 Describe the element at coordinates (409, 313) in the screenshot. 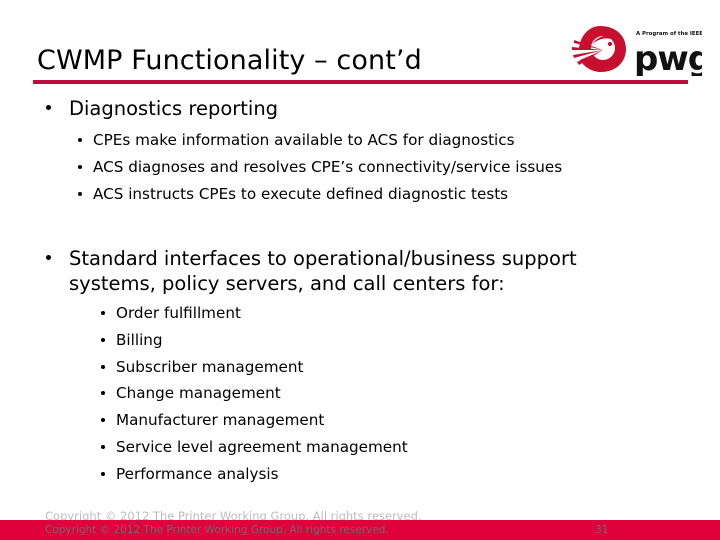

I see `list-item: Order fulfillment` at that location.